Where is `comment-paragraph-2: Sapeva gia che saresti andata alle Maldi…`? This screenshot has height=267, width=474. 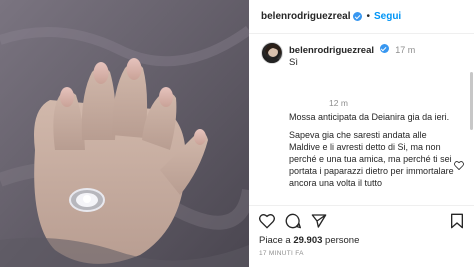 comment-paragraph-2: Sapeva gia che saresti andata alle Maldi… is located at coordinates (371, 159).